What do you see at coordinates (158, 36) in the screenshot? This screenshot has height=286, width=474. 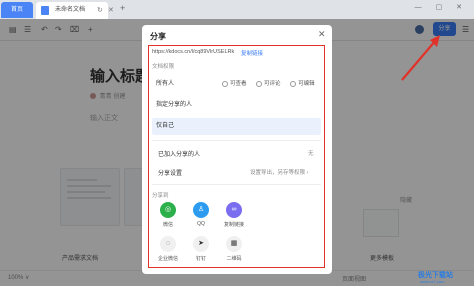 I see `dialog-title: 分享` at bounding box center [158, 36].